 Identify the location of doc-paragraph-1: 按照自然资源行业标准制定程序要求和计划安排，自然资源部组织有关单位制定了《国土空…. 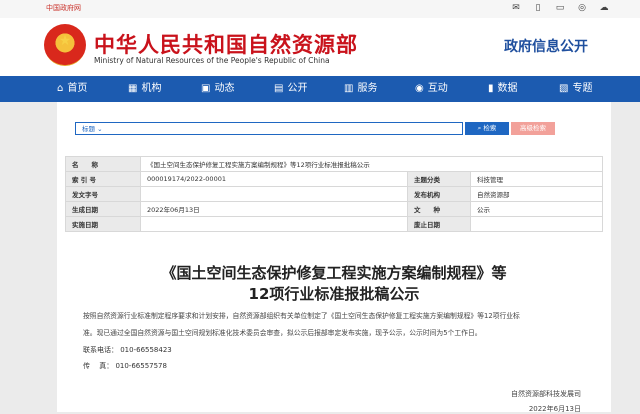
(301, 316).